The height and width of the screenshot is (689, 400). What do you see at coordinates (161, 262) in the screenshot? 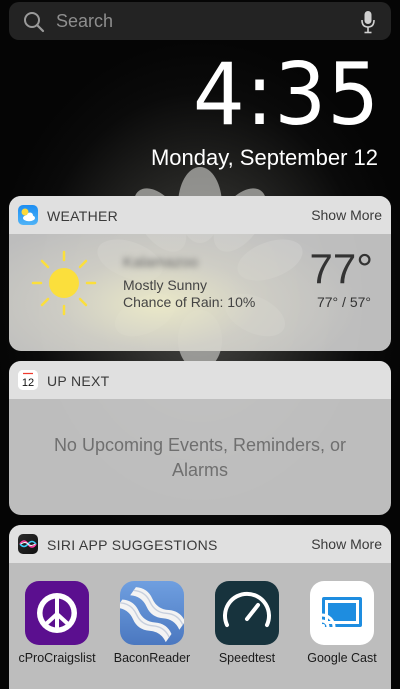
I see `weather-location: Kalamazoo` at bounding box center [161, 262].